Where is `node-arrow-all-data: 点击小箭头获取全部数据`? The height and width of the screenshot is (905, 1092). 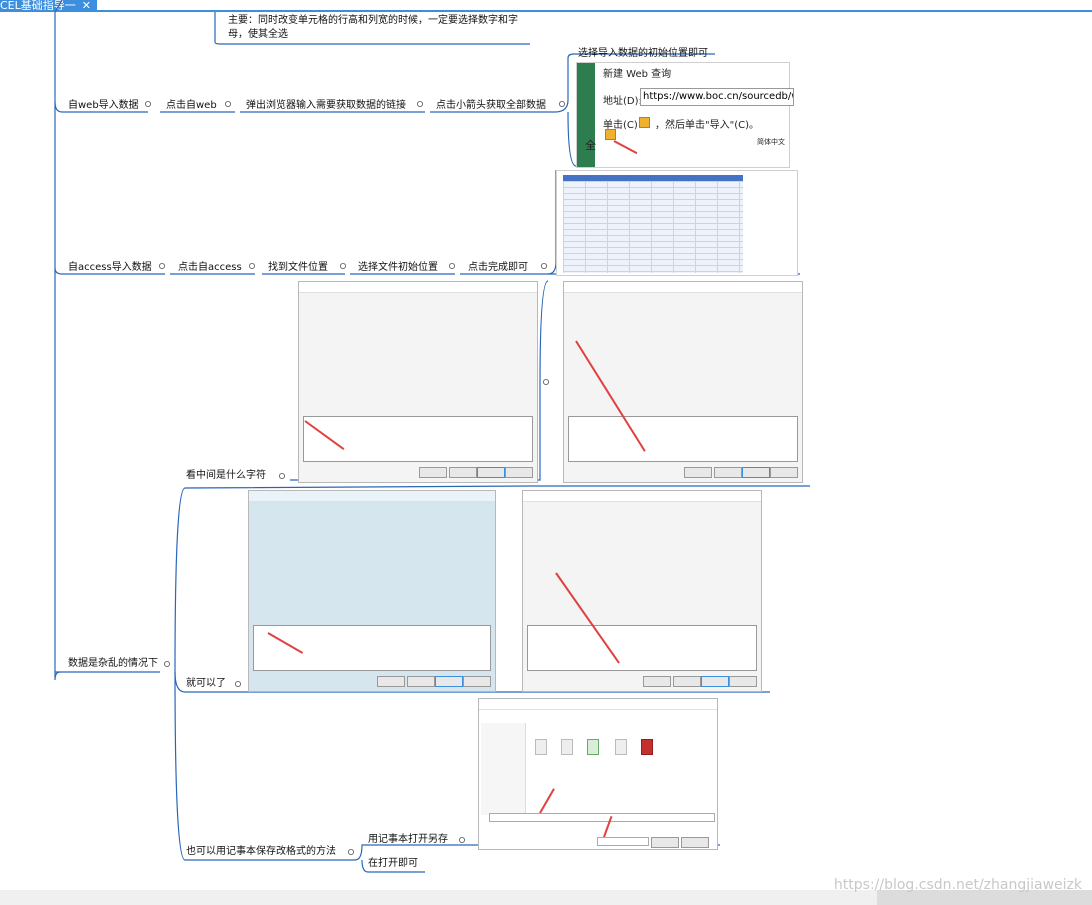 node-arrow-all-data: 点击小箭头获取全部数据 is located at coordinates (491, 106).